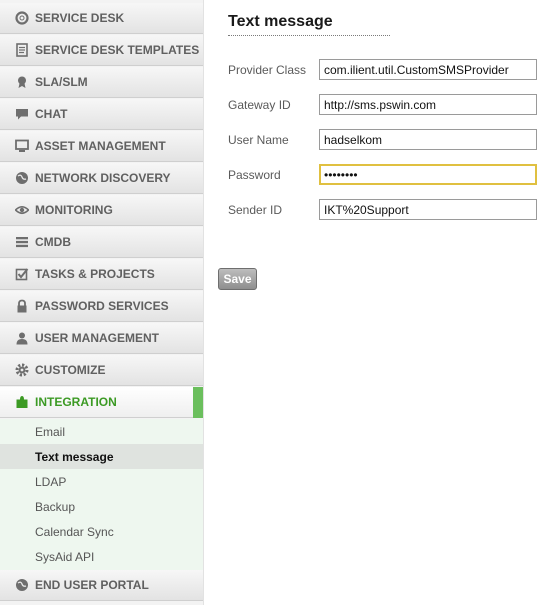 The image size is (548, 605). What do you see at coordinates (22, 306) in the screenshot?
I see `lock-icon` at bounding box center [22, 306].